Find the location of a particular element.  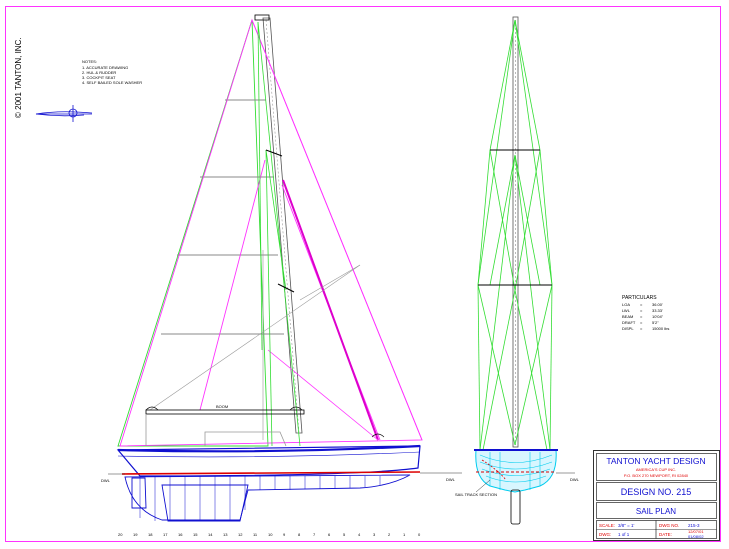

station-number: 6 is located at coordinates (329, 534).